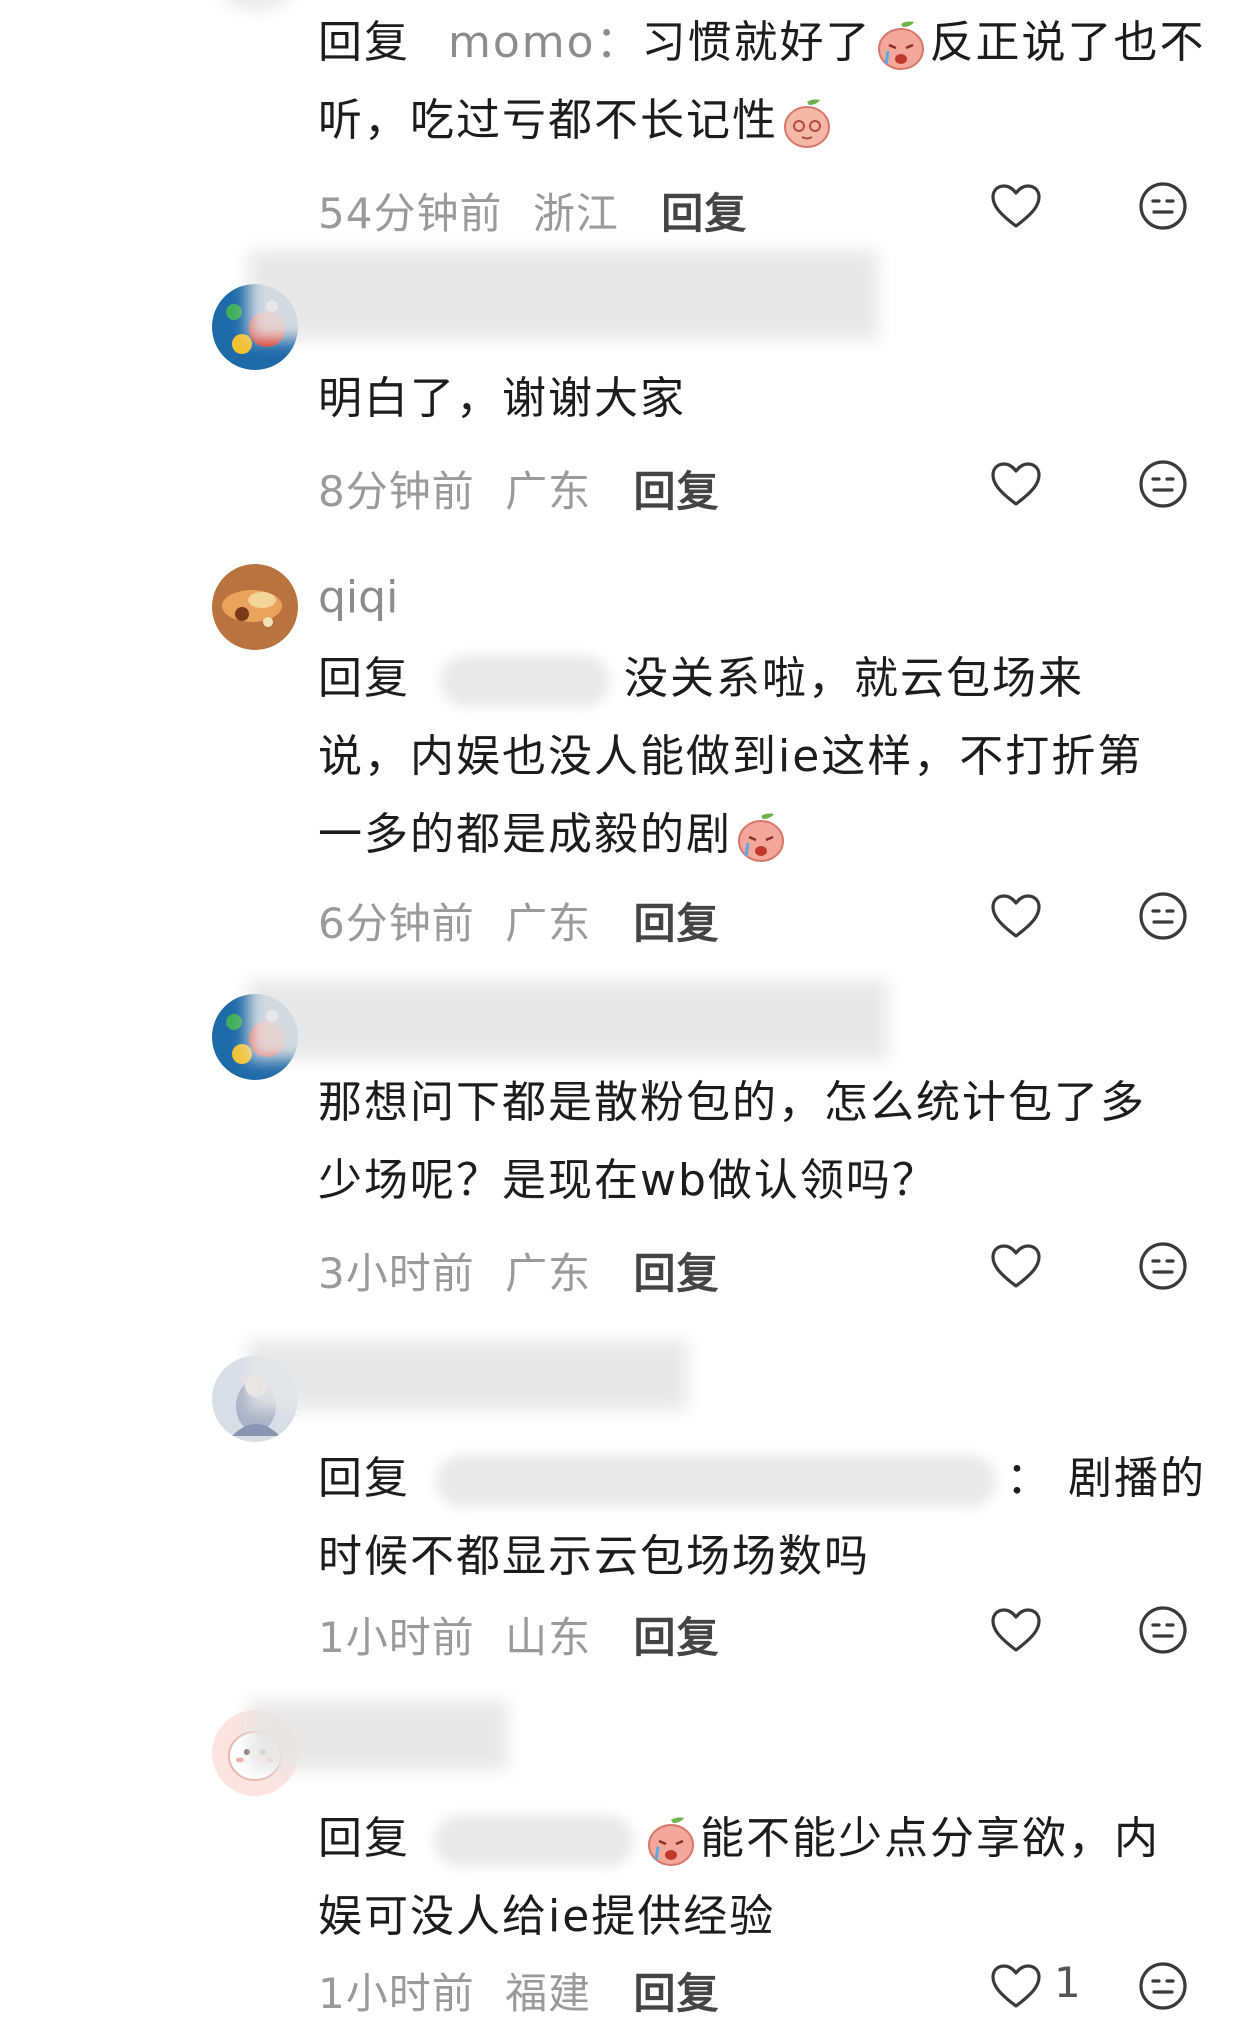 The height and width of the screenshot is (2032, 1260). What do you see at coordinates (548, 1637) in the screenshot?
I see `comment-location: 山东` at bounding box center [548, 1637].